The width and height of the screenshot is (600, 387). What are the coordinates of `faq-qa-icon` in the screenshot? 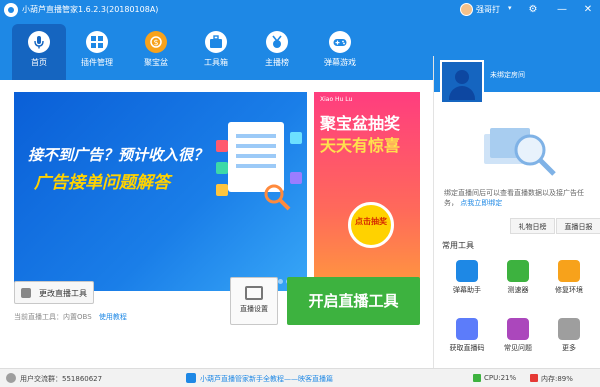 It's located at (518, 329).